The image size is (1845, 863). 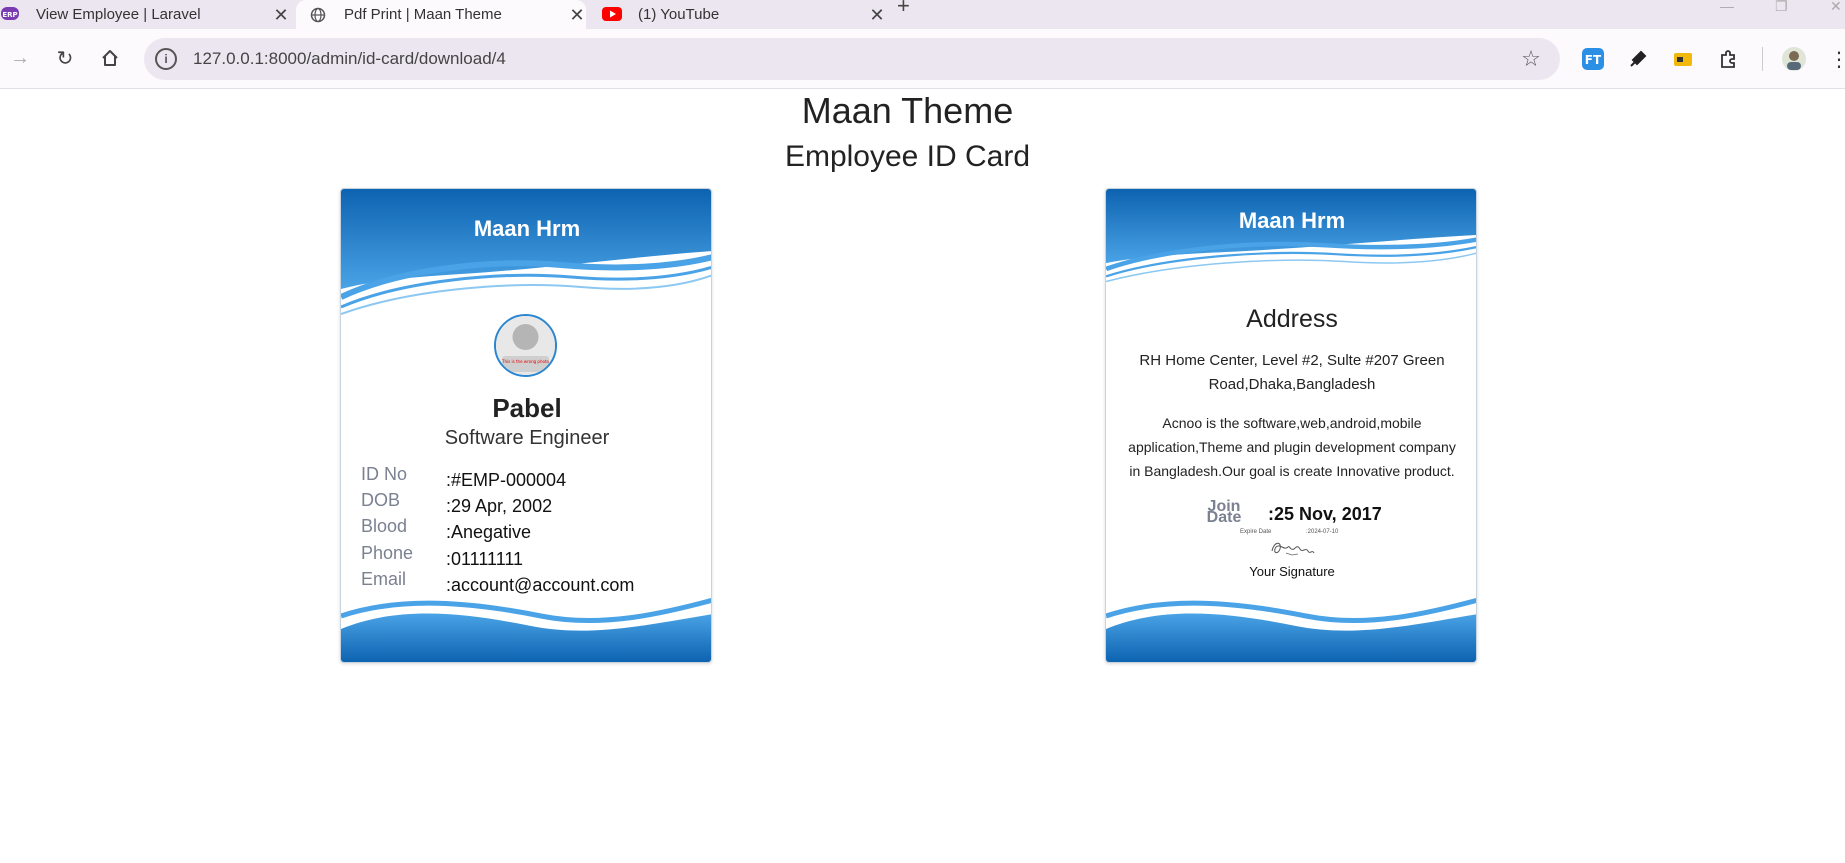 I want to click on bookmark-star-icon: ☆, so click(x=1531, y=59).